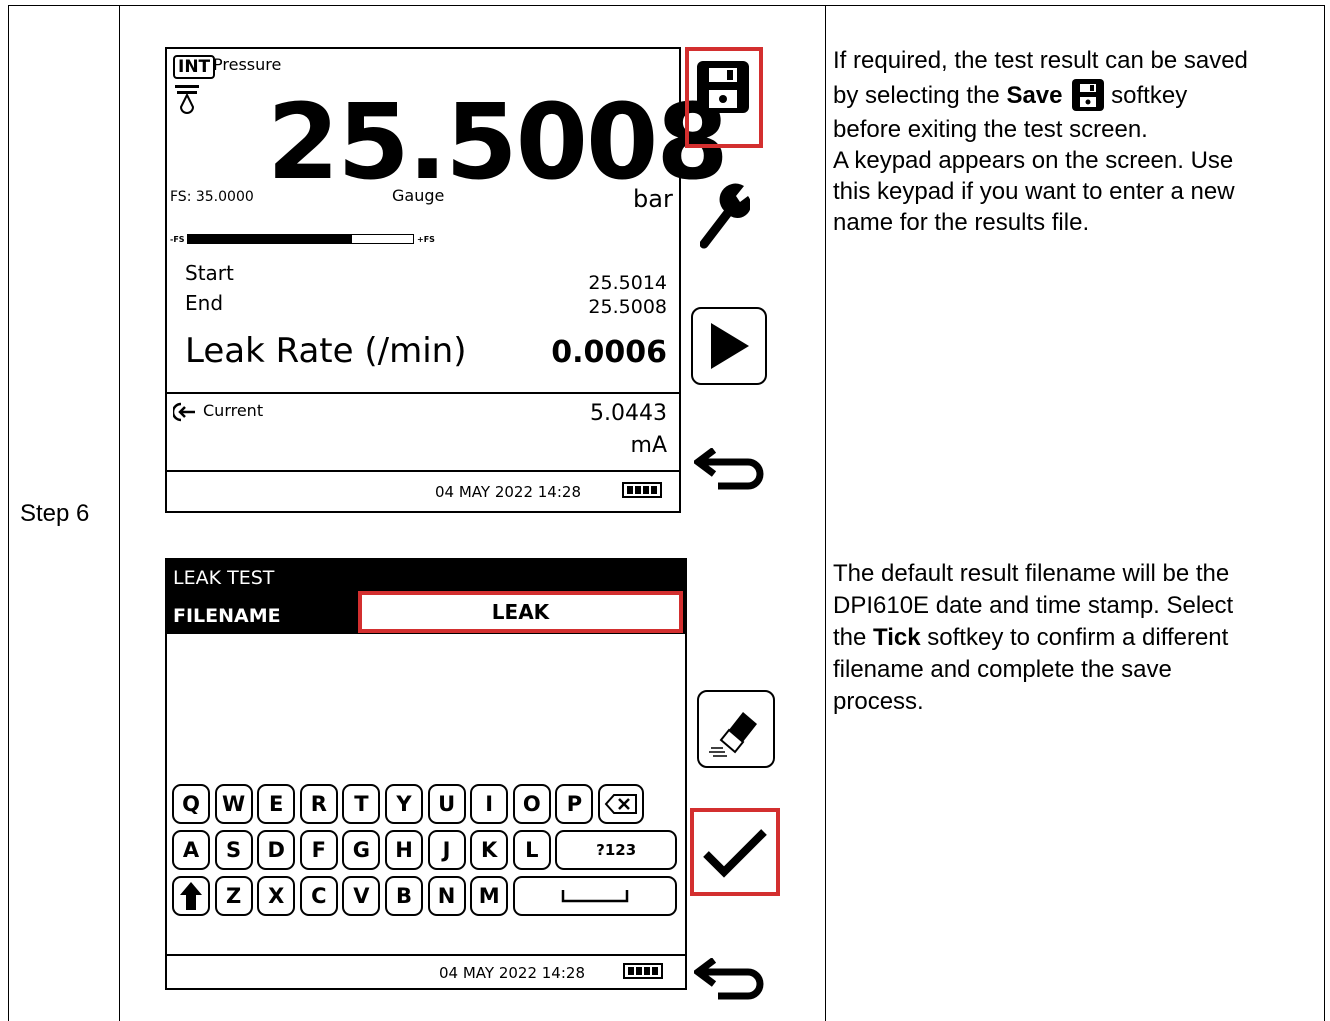  What do you see at coordinates (897, 637) in the screenshot?
I see `desc2-tick-word: Tick` at bounding box center [897, 637].